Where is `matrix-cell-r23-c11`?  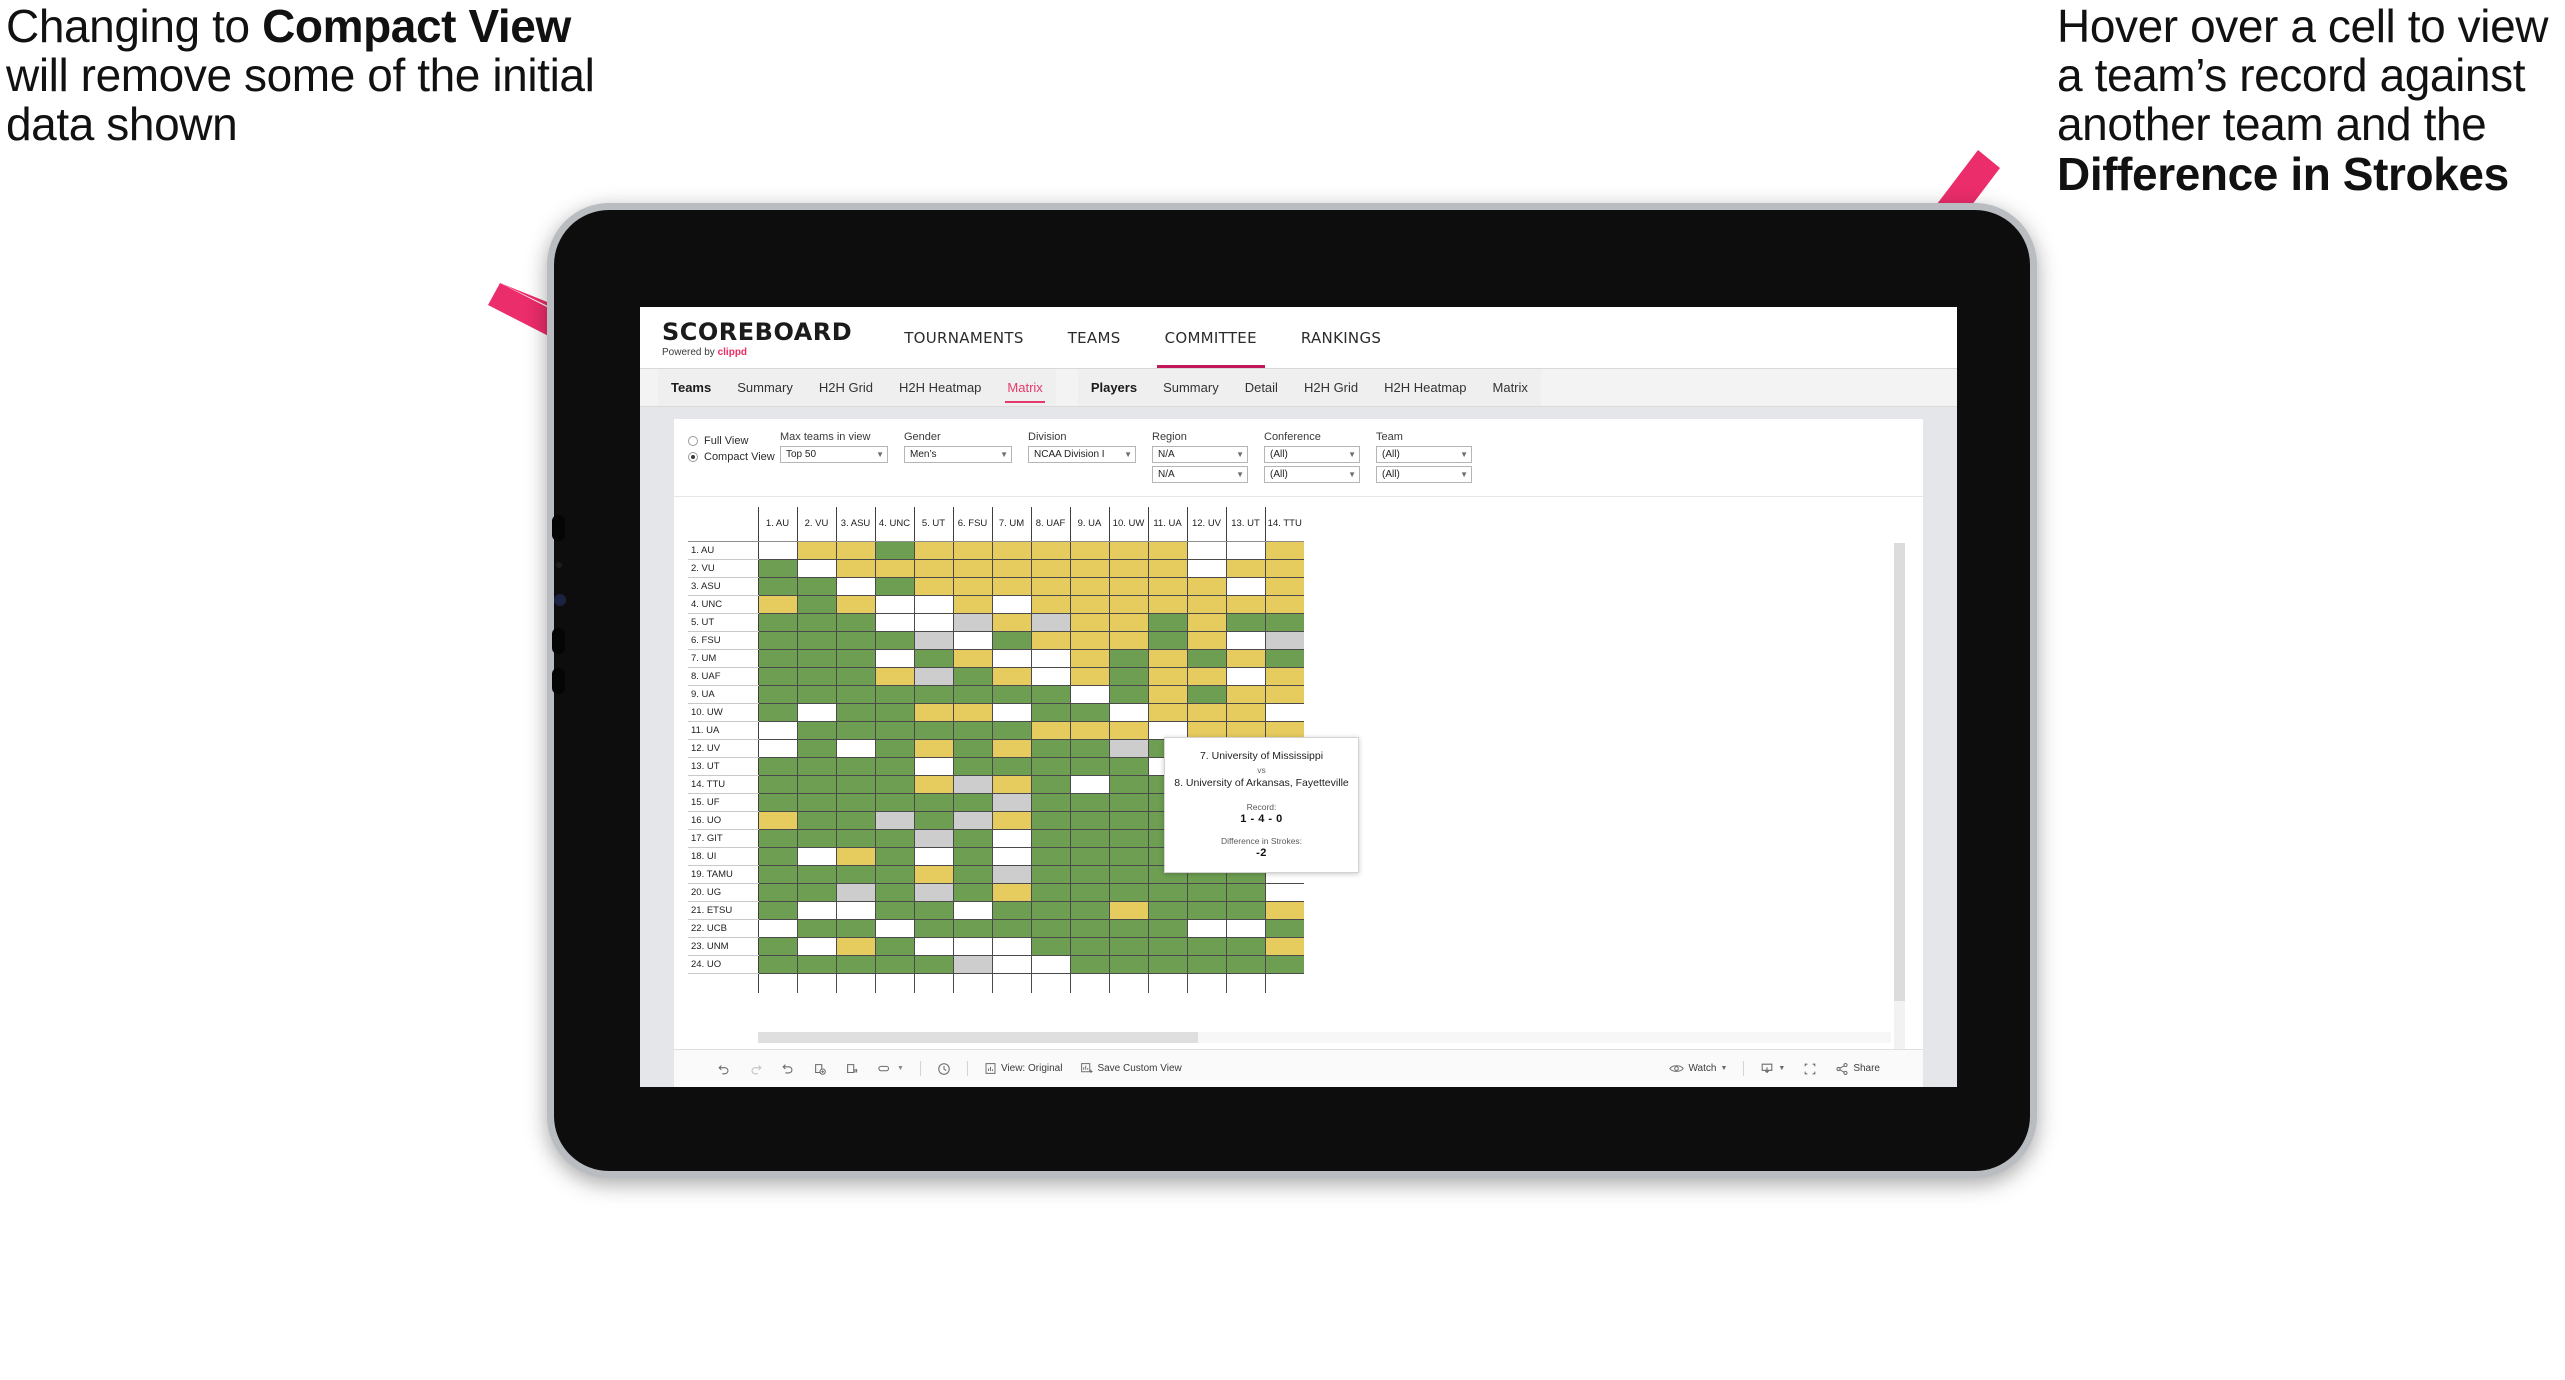
matrix-cell-r23-c11 is located at coordinates (1167, 946).